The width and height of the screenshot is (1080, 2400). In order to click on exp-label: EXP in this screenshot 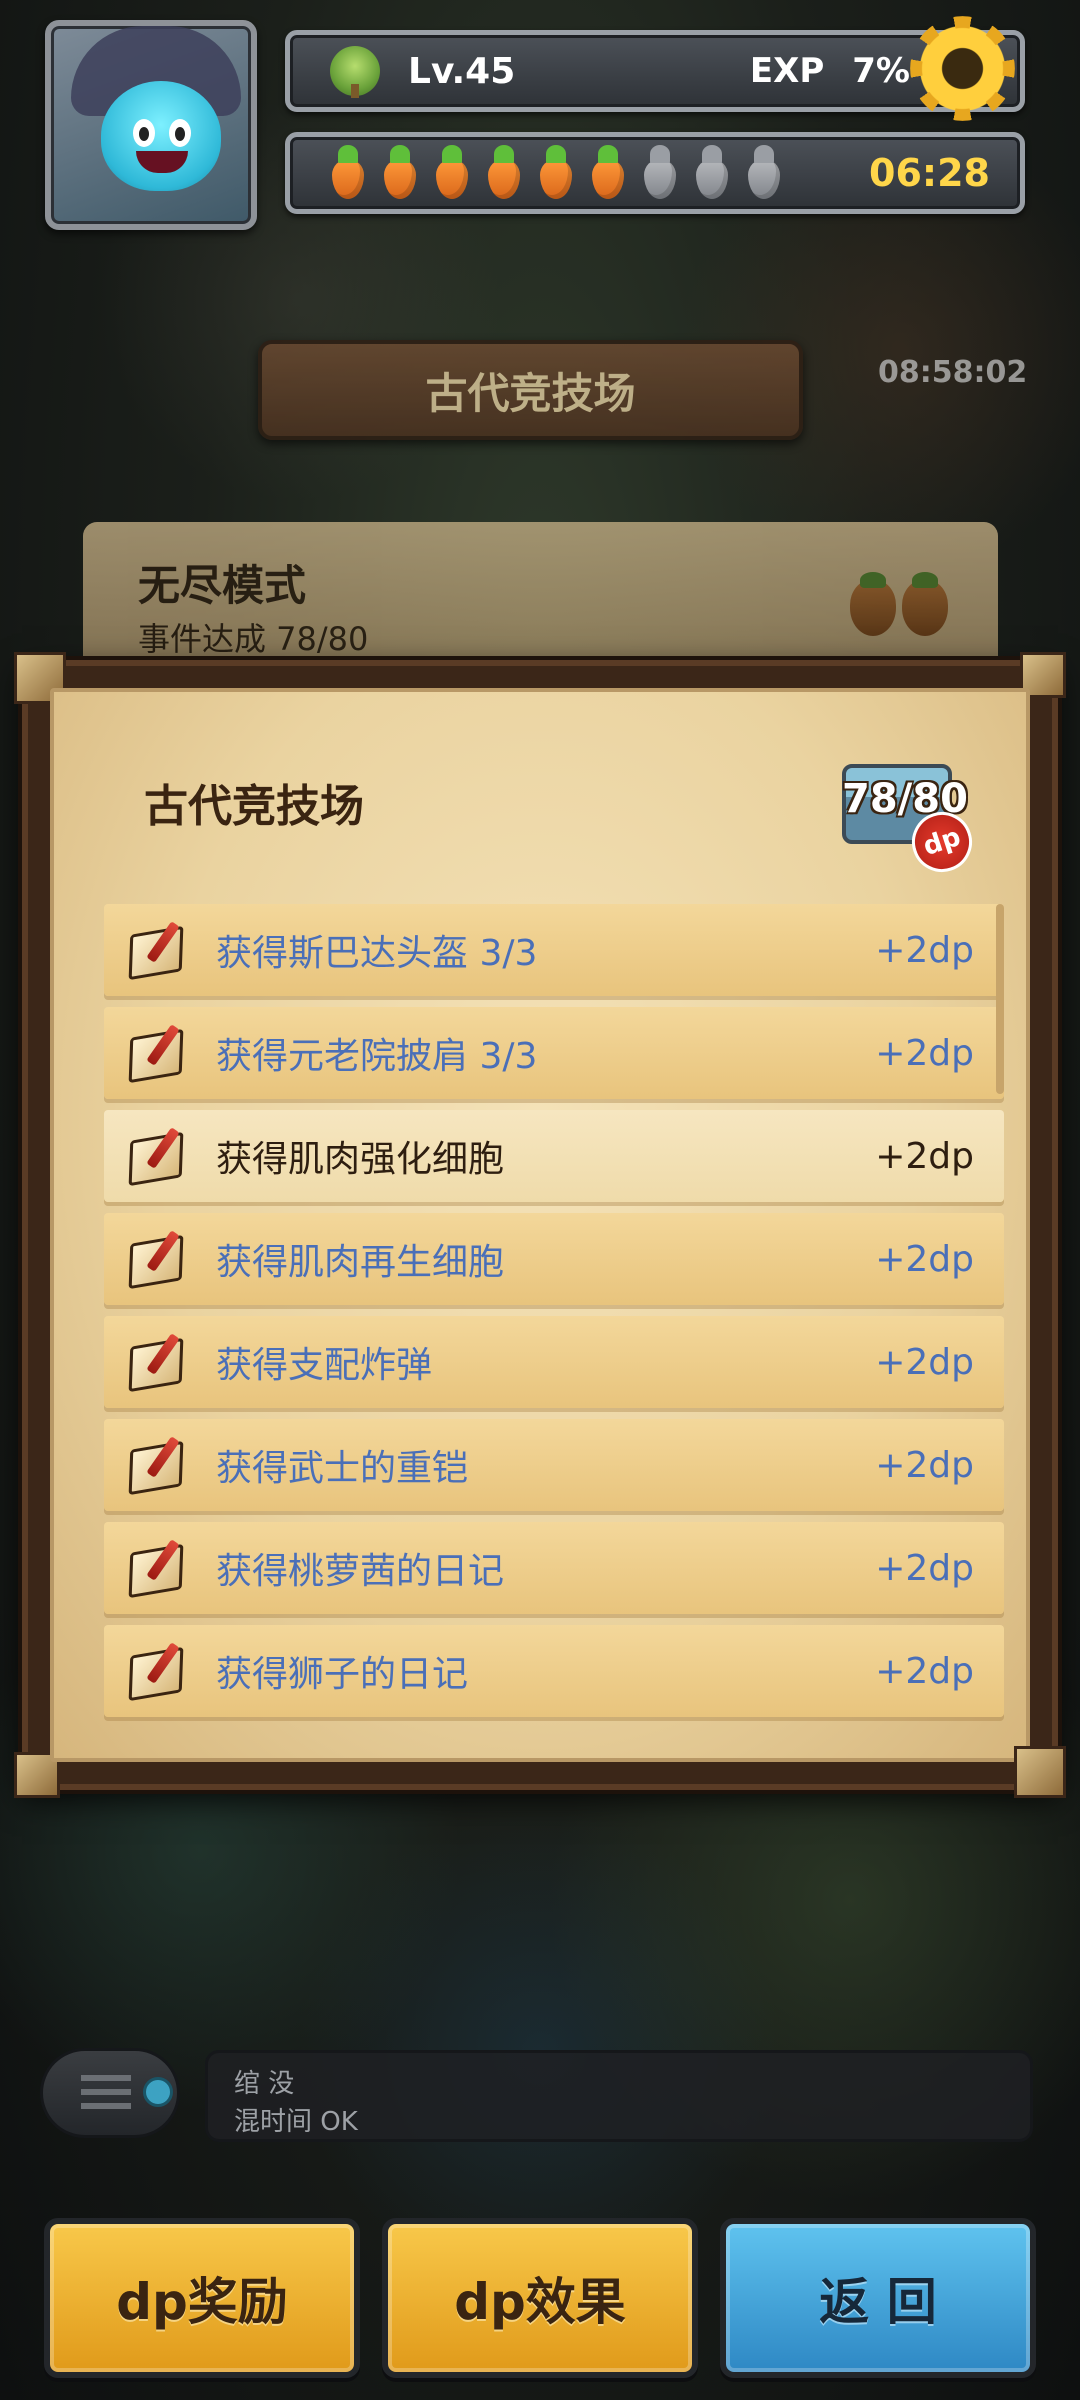, I will do `click(787, 71)`.